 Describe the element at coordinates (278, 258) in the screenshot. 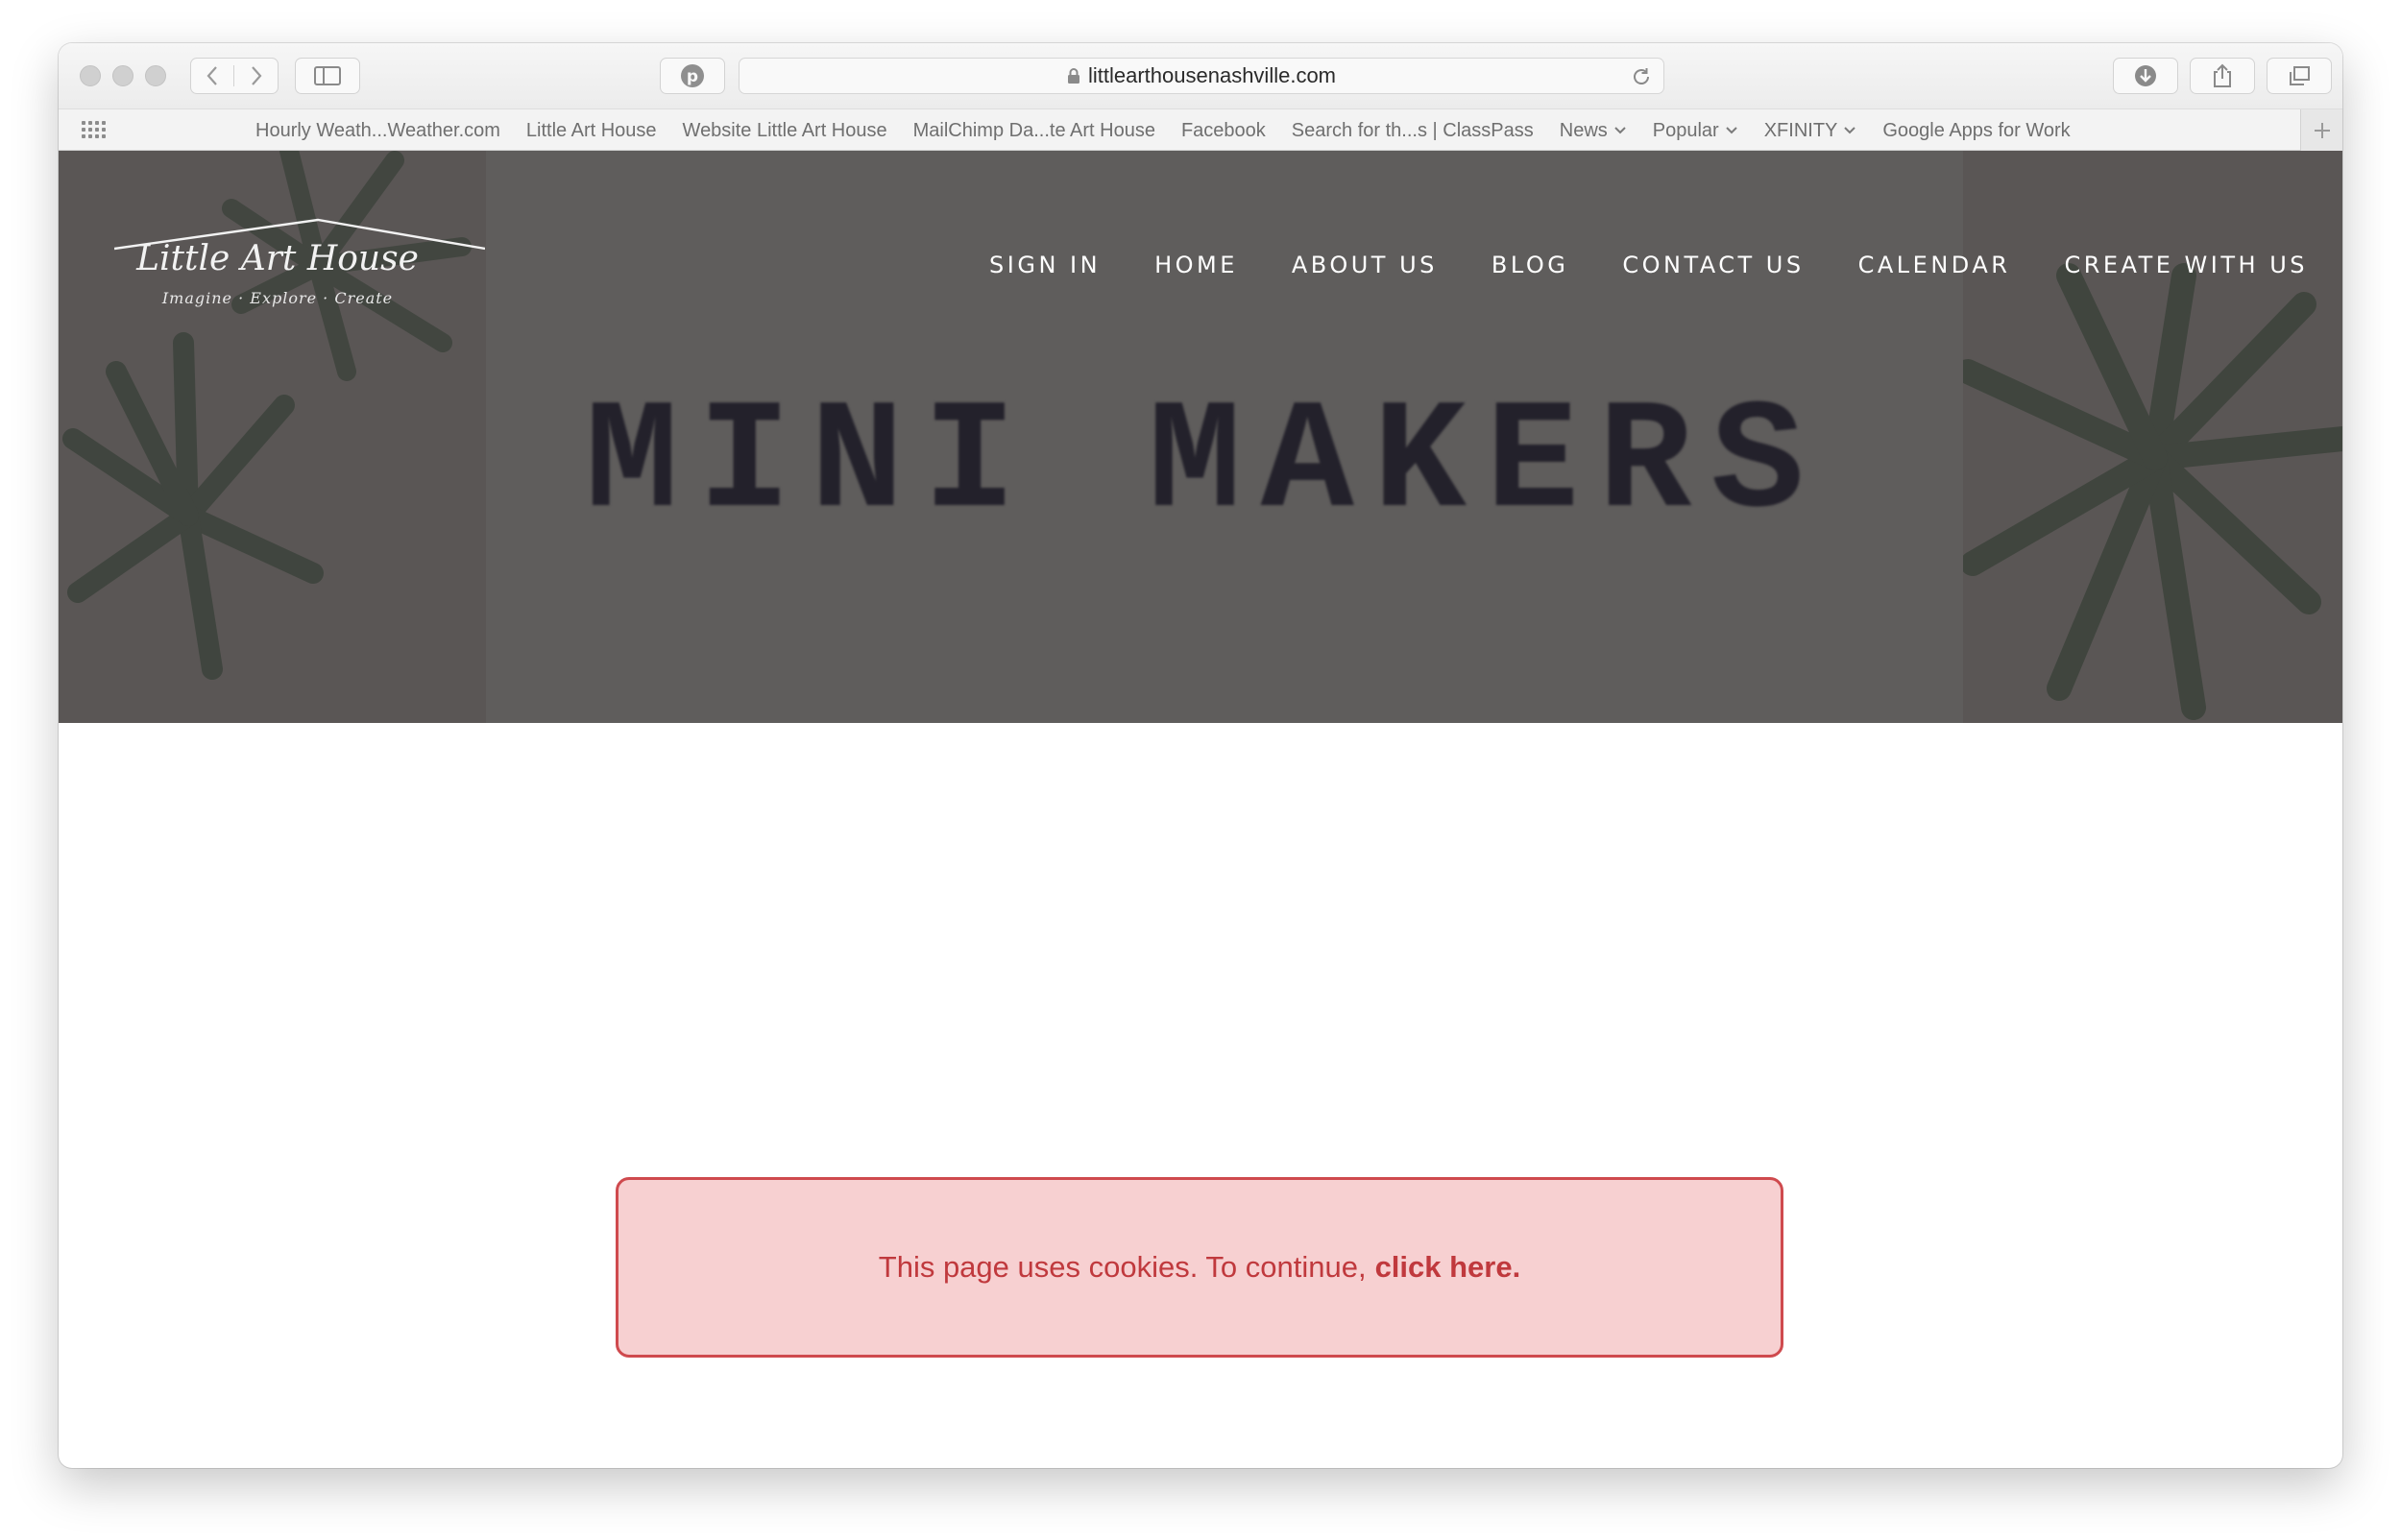

I see `logo-name: Little Art House` at that location.